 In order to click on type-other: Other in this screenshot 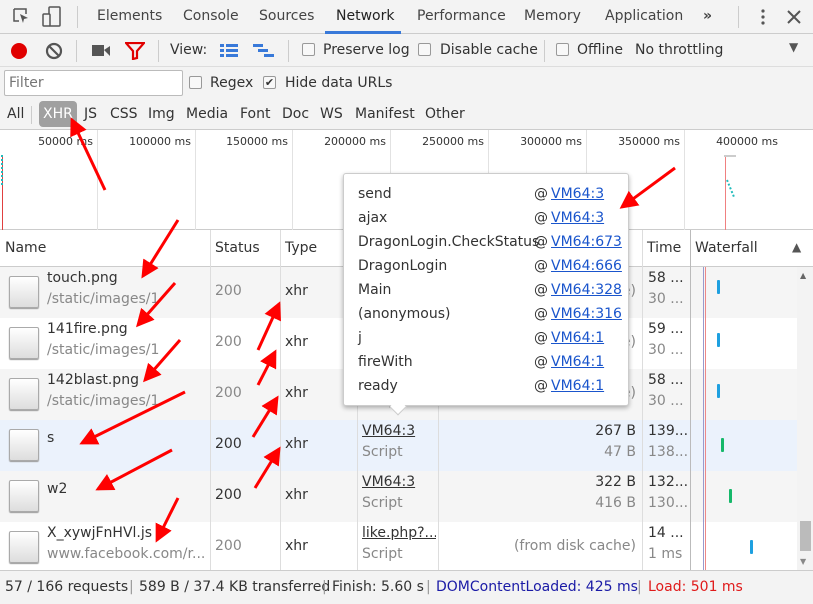, I will do `click(445, 114)`.